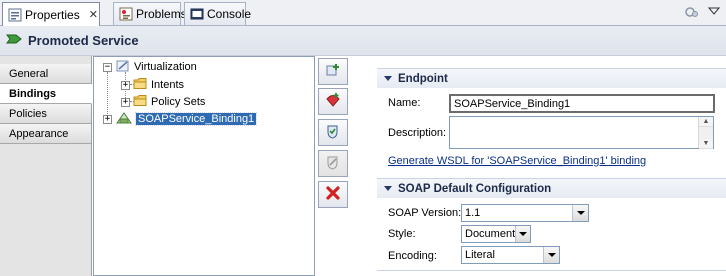  Describe the element at coordinates (706, 122) in the screenshot. I see `scroll-up-icon: ▲` at that location.